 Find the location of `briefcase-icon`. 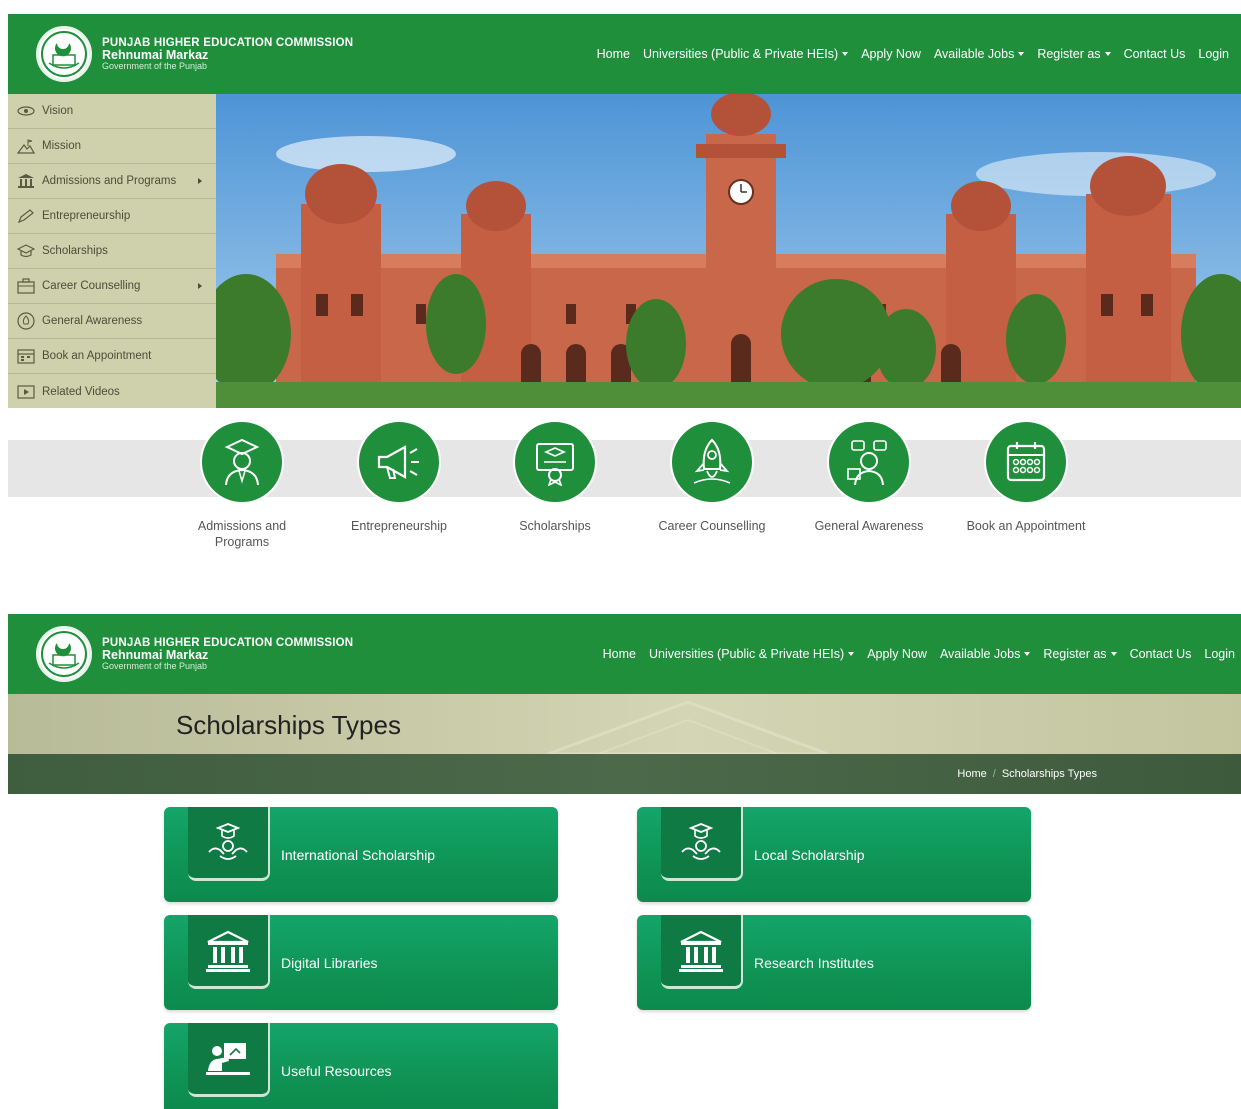

briefcase-icon is located at coordinates (26, 286).